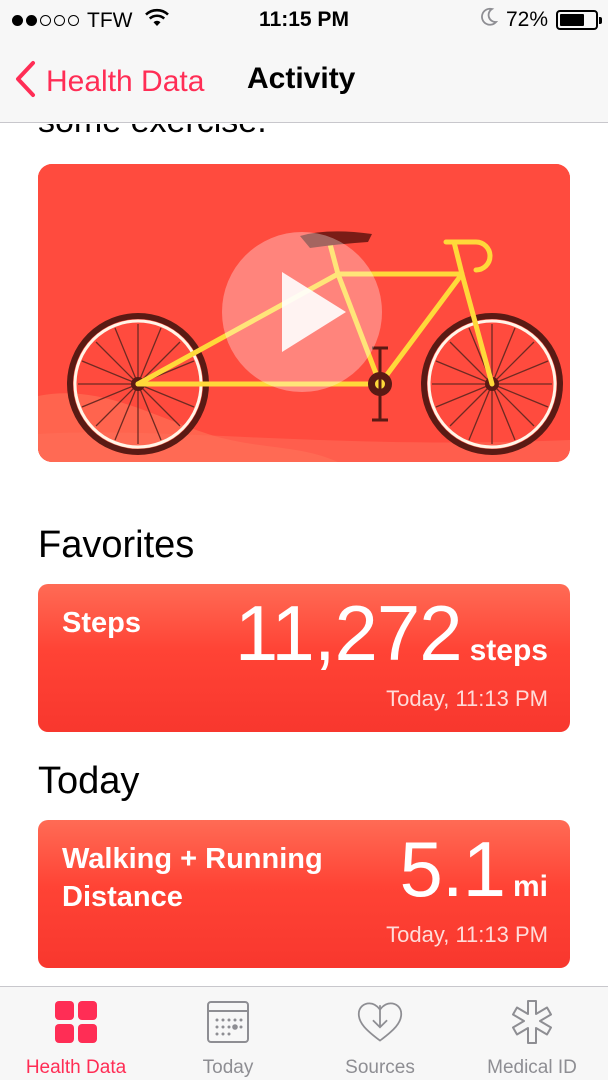  What do you see at coordinates (89, 781) in the screenshot?
I see `today-heading: Today` at bounding box center [89, 781].